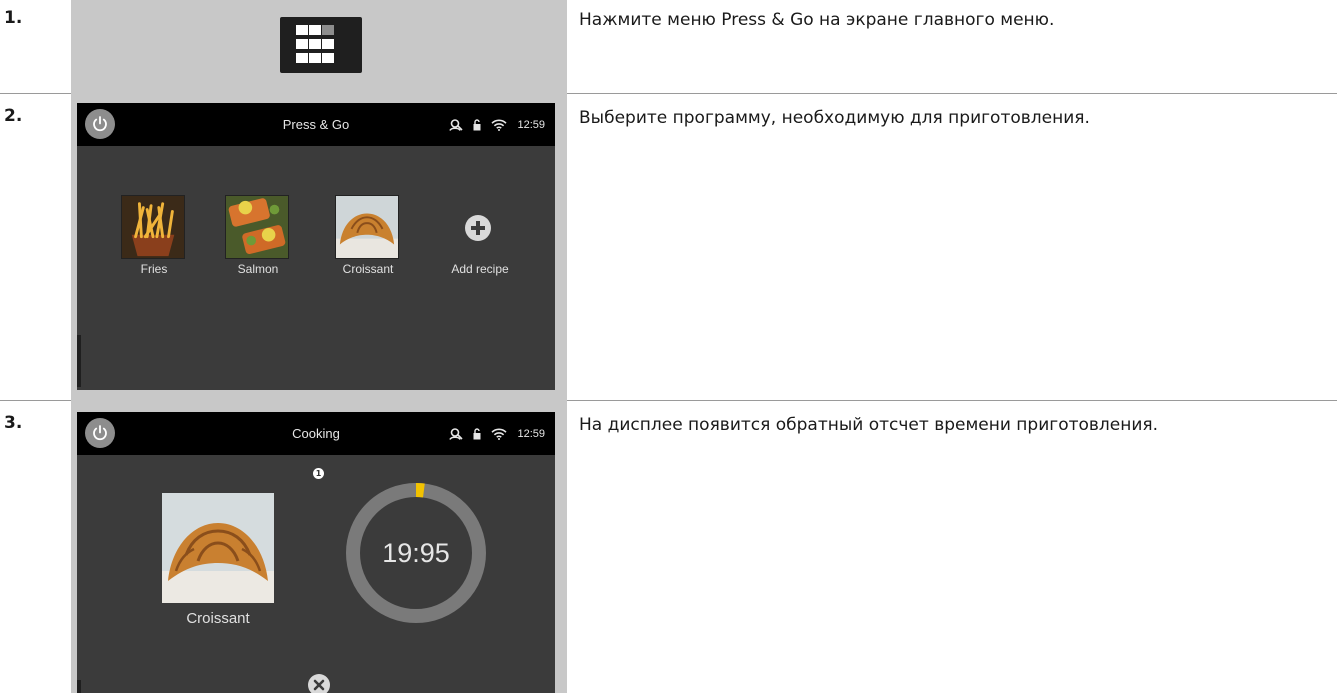 The image size is (1337, 693). What do you see at coordinates (416, 553) in the screenshot?
I see `countdown-timer: 19:95` at bounding box center [416, 553].